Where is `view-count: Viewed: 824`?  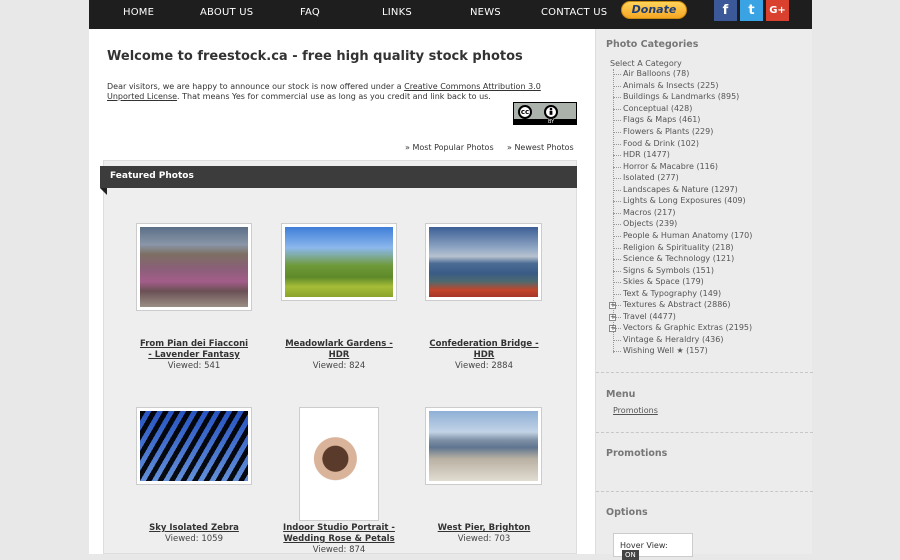 view-count: Viewed: 824 is located at coordinates (339, 366).